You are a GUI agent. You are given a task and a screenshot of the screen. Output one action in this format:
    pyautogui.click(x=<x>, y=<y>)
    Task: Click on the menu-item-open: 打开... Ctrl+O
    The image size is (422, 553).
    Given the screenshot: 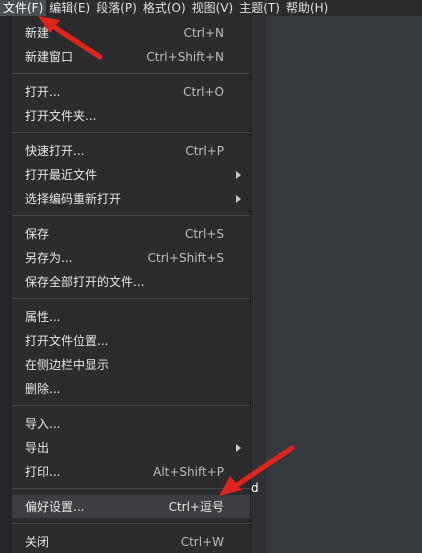 What is the action you would take?
    pyautogui.click(x=131, y=91)
    